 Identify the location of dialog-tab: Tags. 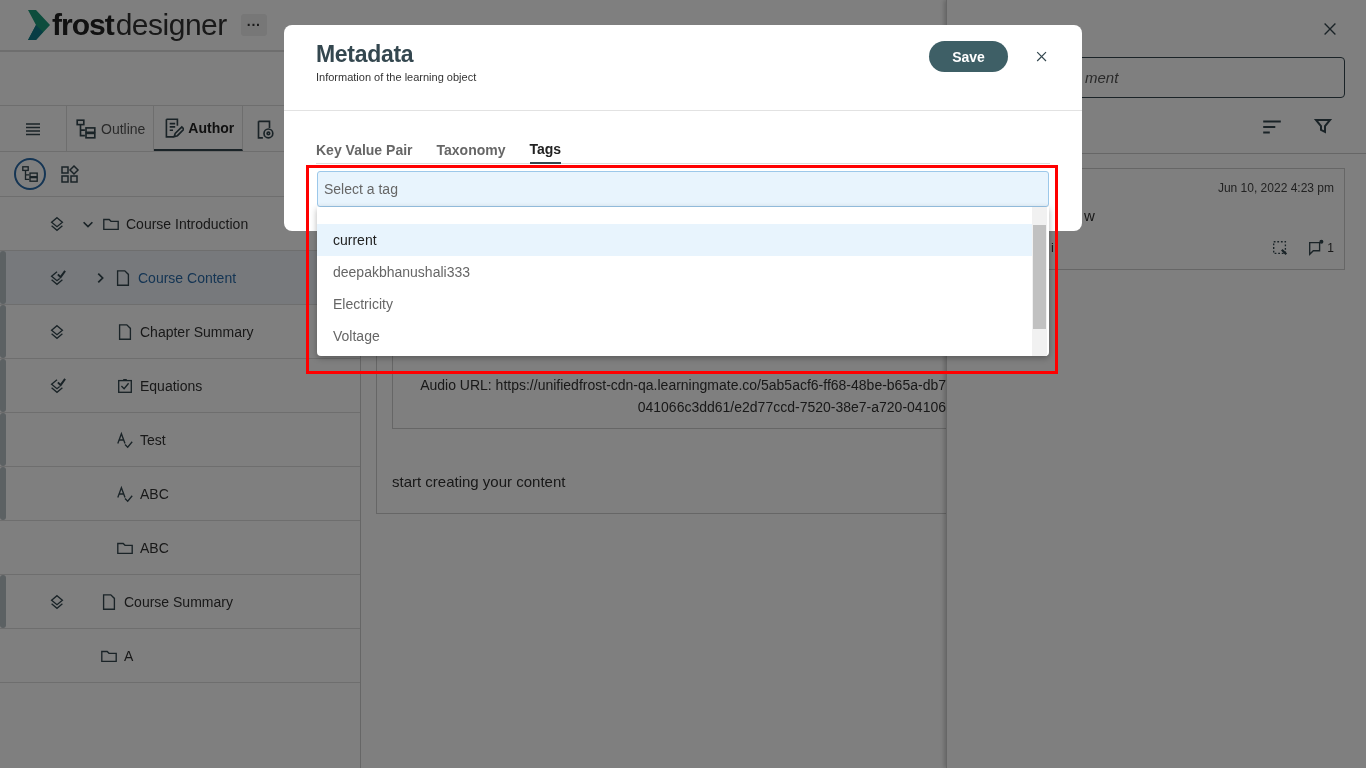
(545, 152).